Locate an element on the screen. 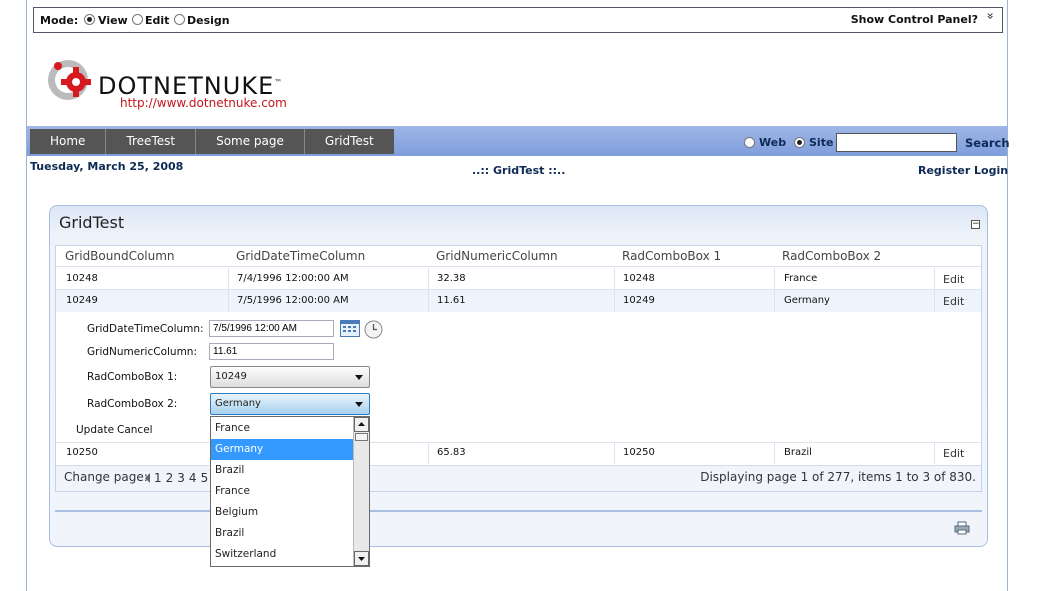 This screenshot has height=591, width=1055. search-button: Search is located at coordinates (987, 143).